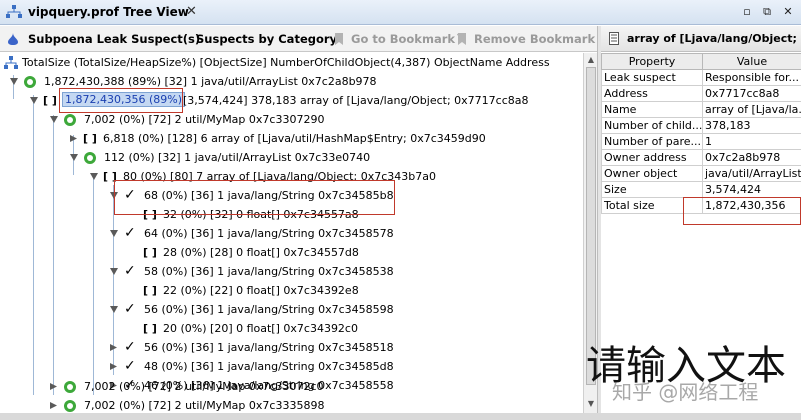 Image resolution: width=801 pixels, height=420 pixels. What do you see at coordinates (701, 125) in the screenshot?
I see `property-row: Number of child... 378,183` at bounding box center [701, 125].